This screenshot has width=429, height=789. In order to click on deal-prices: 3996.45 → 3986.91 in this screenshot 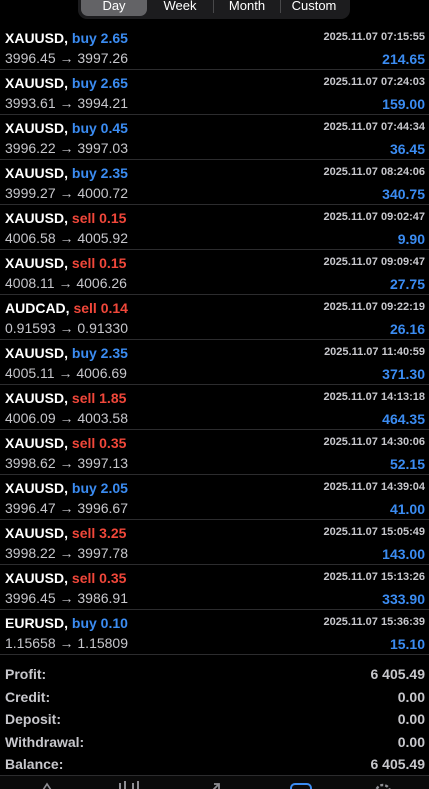, I will do `click(66, 598)`.